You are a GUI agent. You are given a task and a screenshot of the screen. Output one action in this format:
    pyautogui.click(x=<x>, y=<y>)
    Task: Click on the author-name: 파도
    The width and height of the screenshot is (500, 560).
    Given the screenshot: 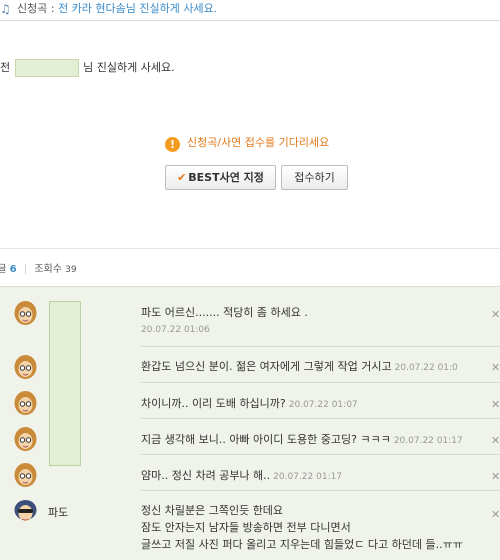 What is the action you would take?
    pyautogui.click(x=58, y=512)
    